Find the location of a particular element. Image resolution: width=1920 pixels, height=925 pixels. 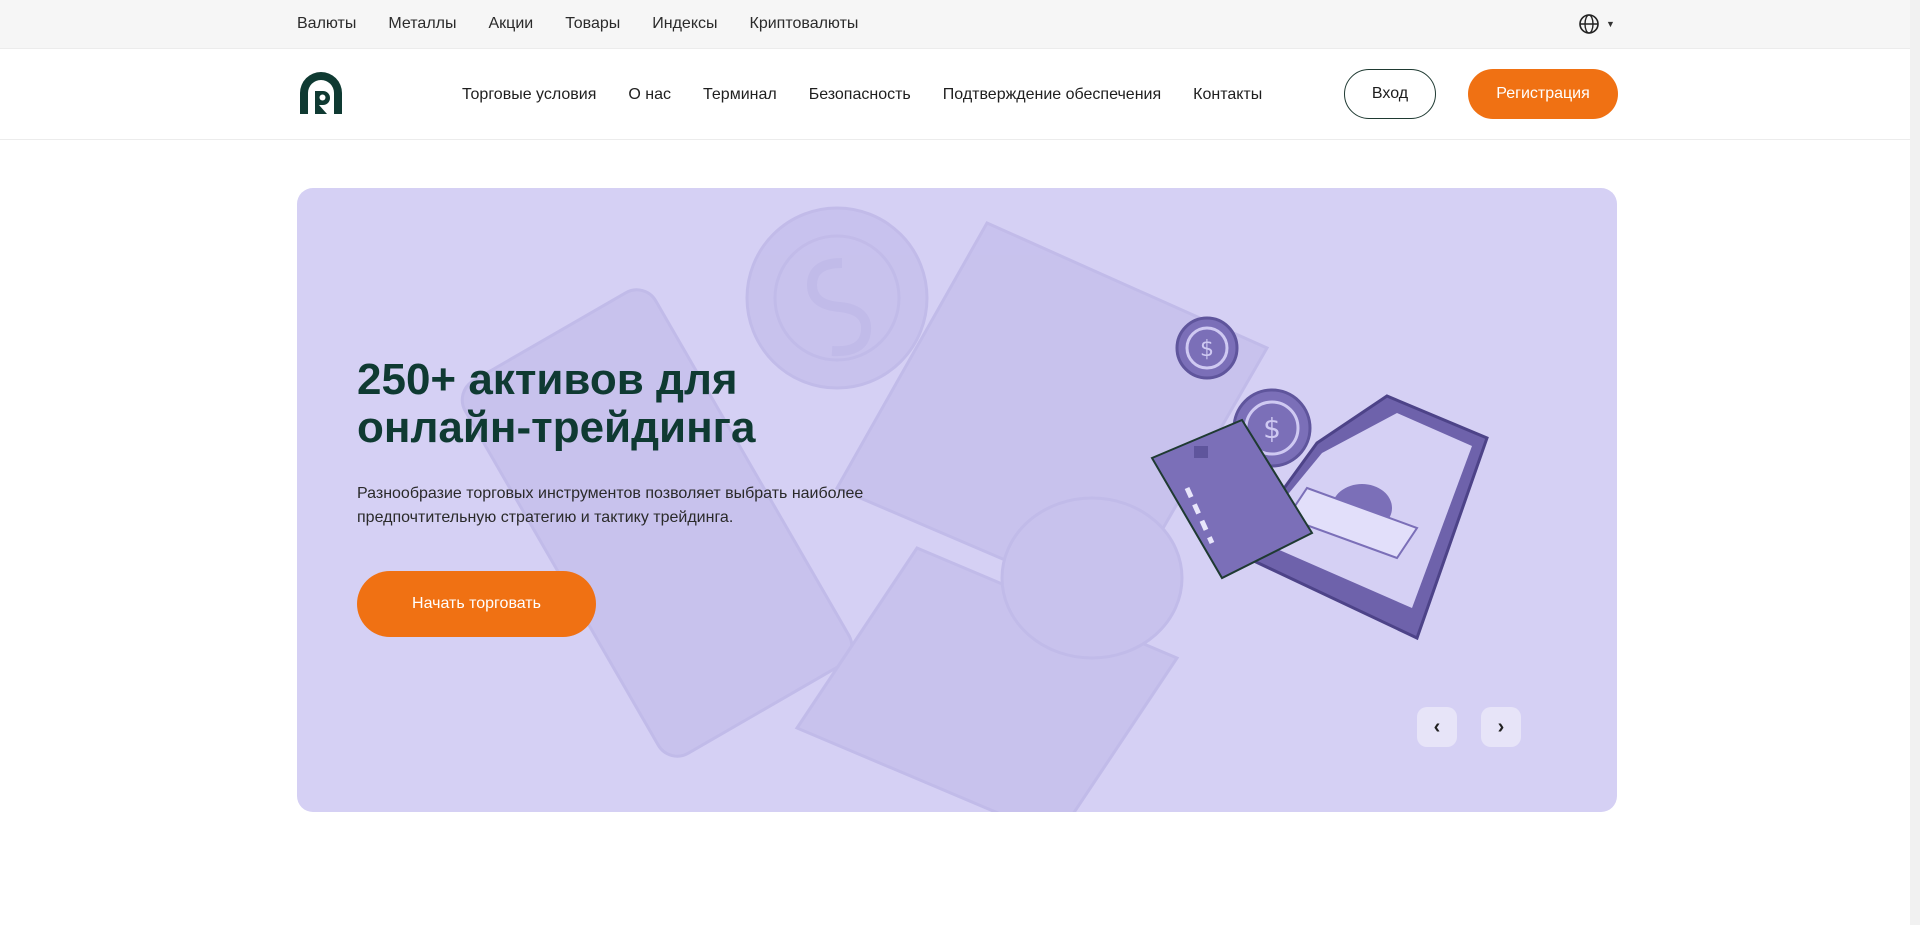

brand-logo is located at coordinates (321, 93).